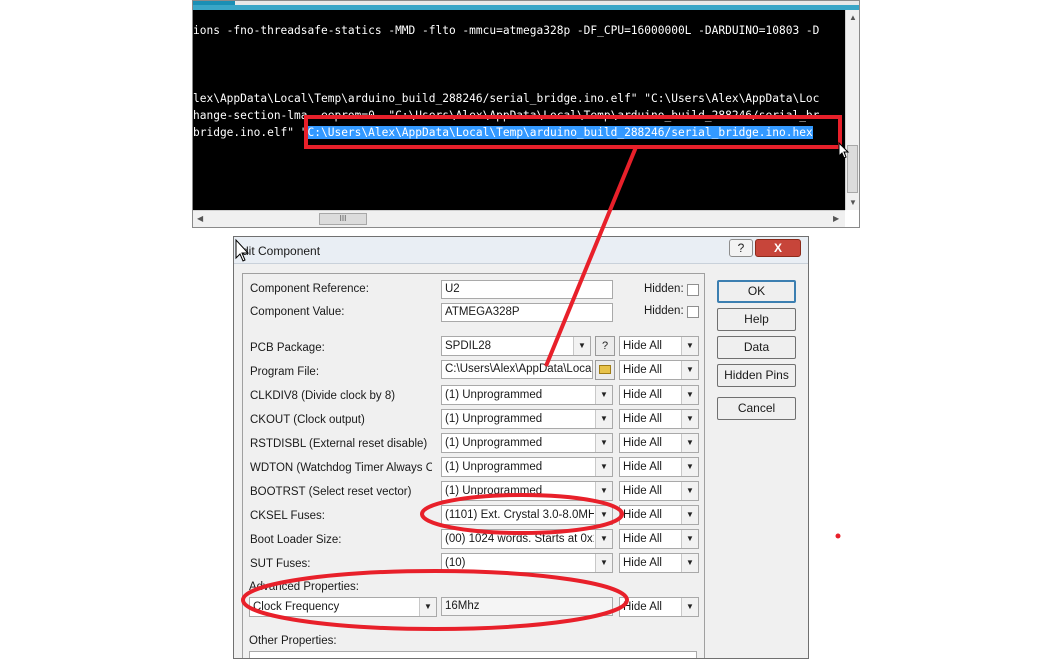  Describe the element at coordinates (591, 256) in the screenshot. I see `annotation-arrow-line` at that location.